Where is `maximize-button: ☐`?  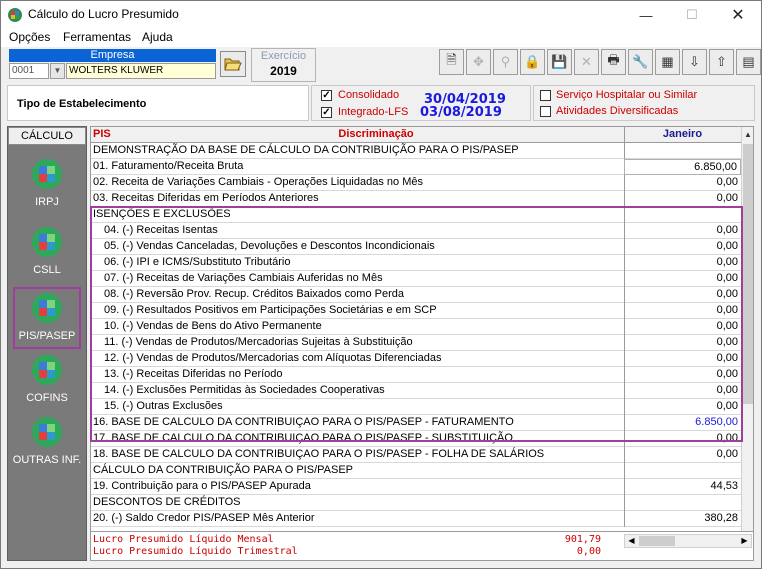
maximize-button: ☐ is located at coordinates (692, 15).